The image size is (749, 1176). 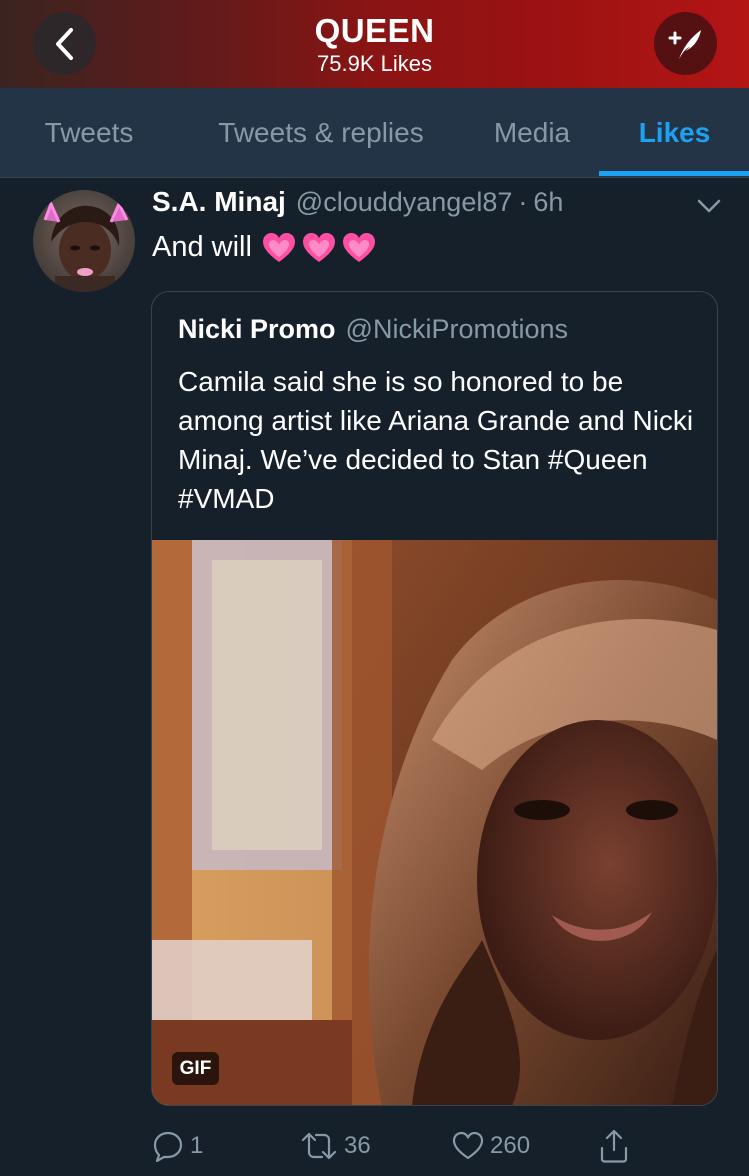 I want to click on retweet-button: 36, so click(x=335, y=1146).